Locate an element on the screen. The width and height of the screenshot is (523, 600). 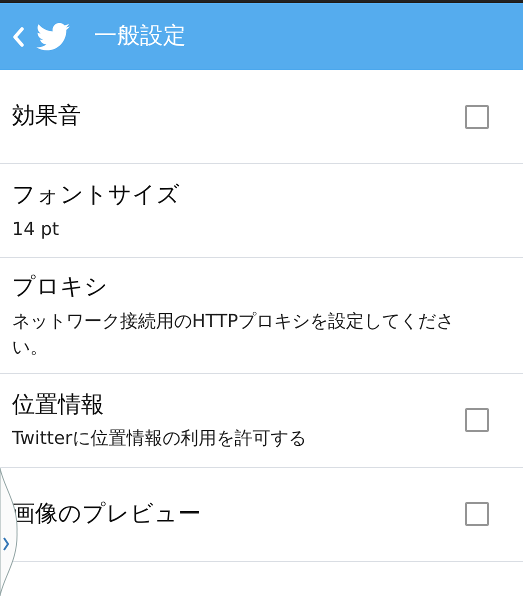
setting-summary: ネットワーク接続用のHTTPプロキシを設定してください。 is located at coordinates (234, 335).